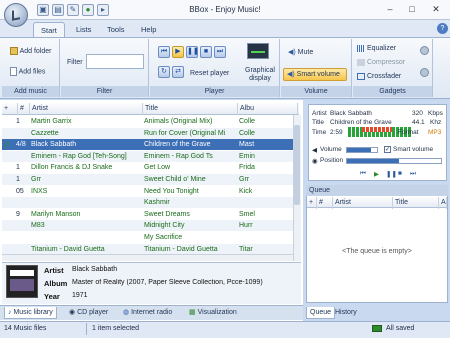 Image resolution: width=450 pixels, height=338 pixels. I want to click on gadget-toggle-1-icon, so click(424, 50).